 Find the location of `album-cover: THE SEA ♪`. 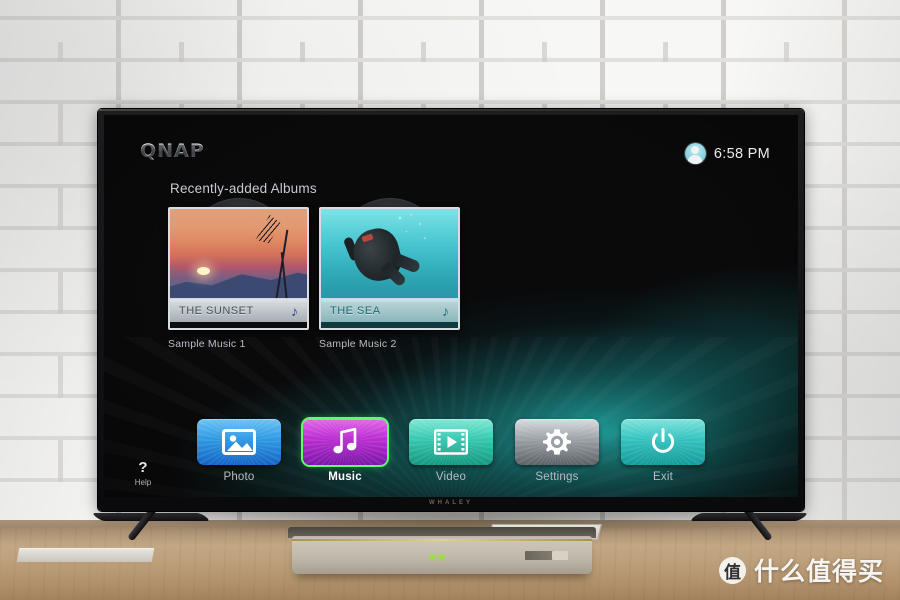

album-cover: THE SEA ♪ is located at coordinates (389, 268).